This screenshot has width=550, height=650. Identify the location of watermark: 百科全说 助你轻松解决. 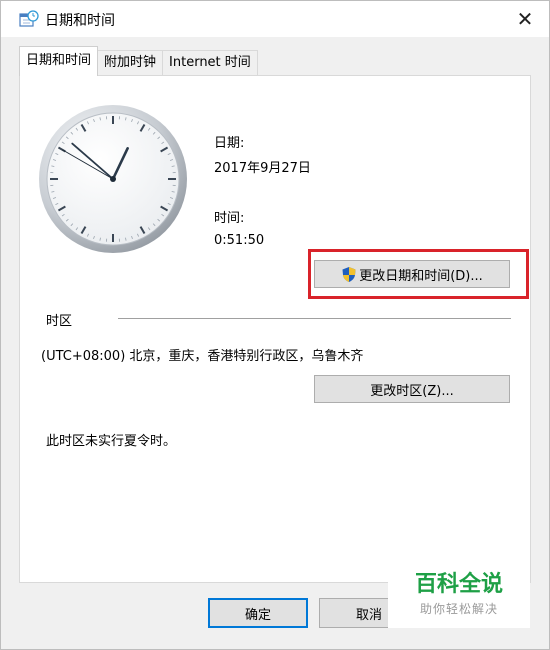
(459, 598).